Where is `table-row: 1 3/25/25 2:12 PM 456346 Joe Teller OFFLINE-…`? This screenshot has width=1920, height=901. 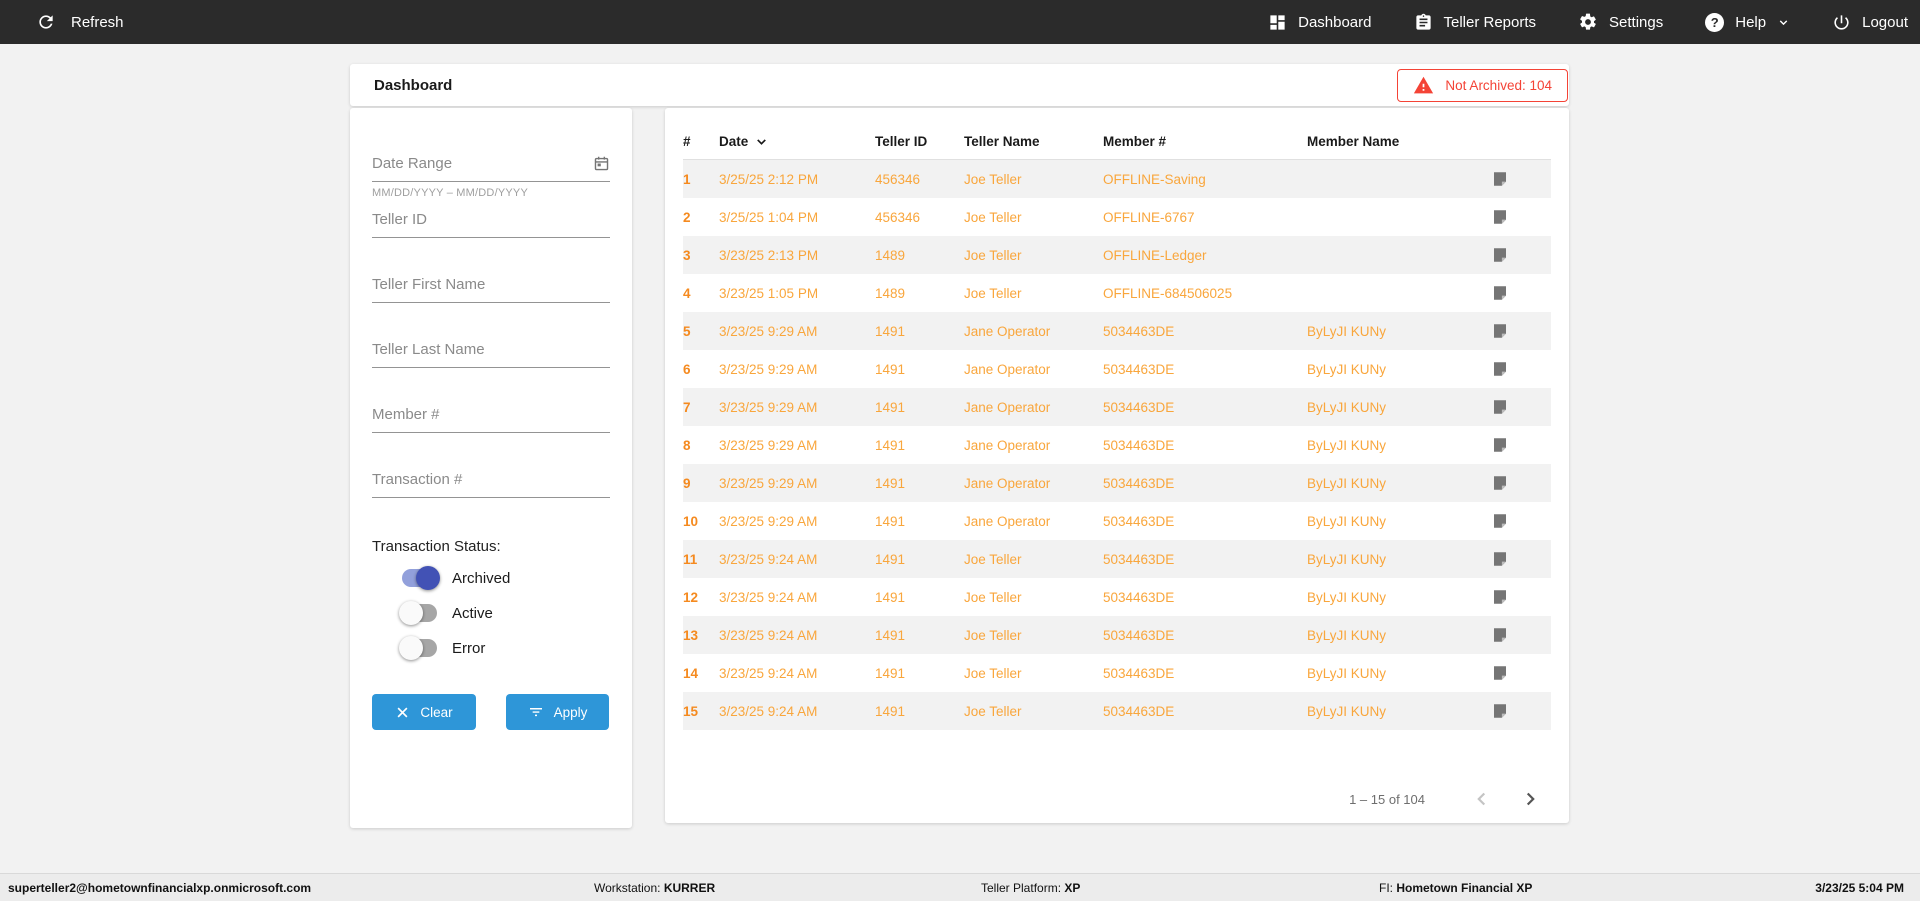 table-row: 1 3/25/25 2:12 PM 456346 Joe Teller OFFLINE-… is located at coordinates (1117, 179).